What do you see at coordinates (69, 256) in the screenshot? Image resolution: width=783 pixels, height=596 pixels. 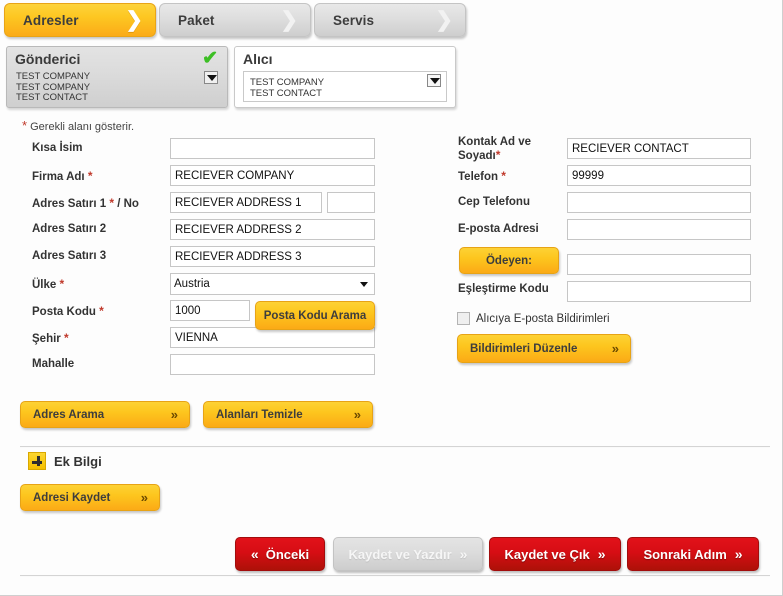 I see `address3-label: Adres Satırı 3` at bounding box center [69, 256].